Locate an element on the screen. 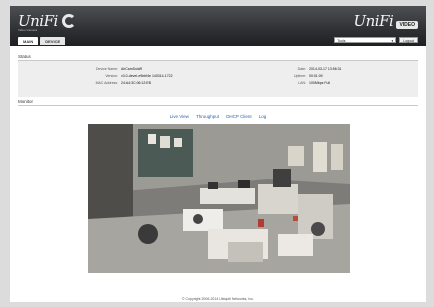 Image resolution: width=434 pixels, height=307 pixels. unifi-logo: UniFi Video Camera is located at coordinates (38, 22).